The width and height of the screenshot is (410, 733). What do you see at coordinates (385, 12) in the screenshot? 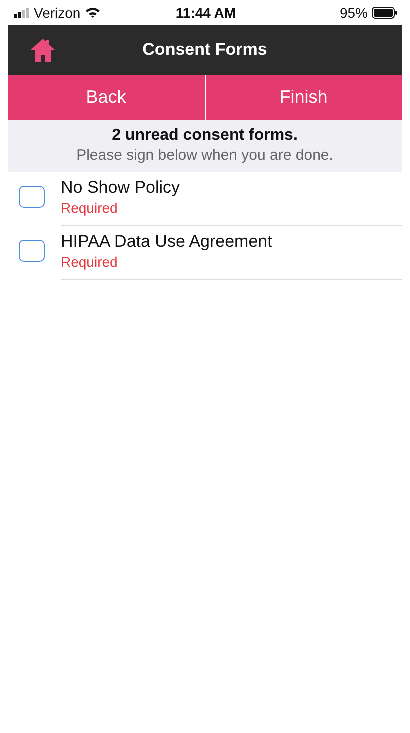
I see `battery-icon` at bounding box center [385, 12].